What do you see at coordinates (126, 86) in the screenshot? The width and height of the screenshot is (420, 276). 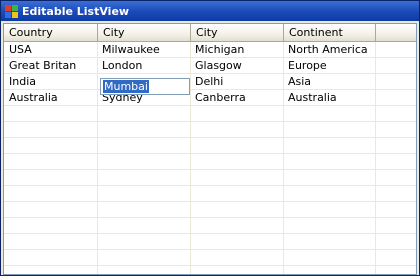 I see `selected-edit-text: Mumbai` at bounding box center [126, 86].